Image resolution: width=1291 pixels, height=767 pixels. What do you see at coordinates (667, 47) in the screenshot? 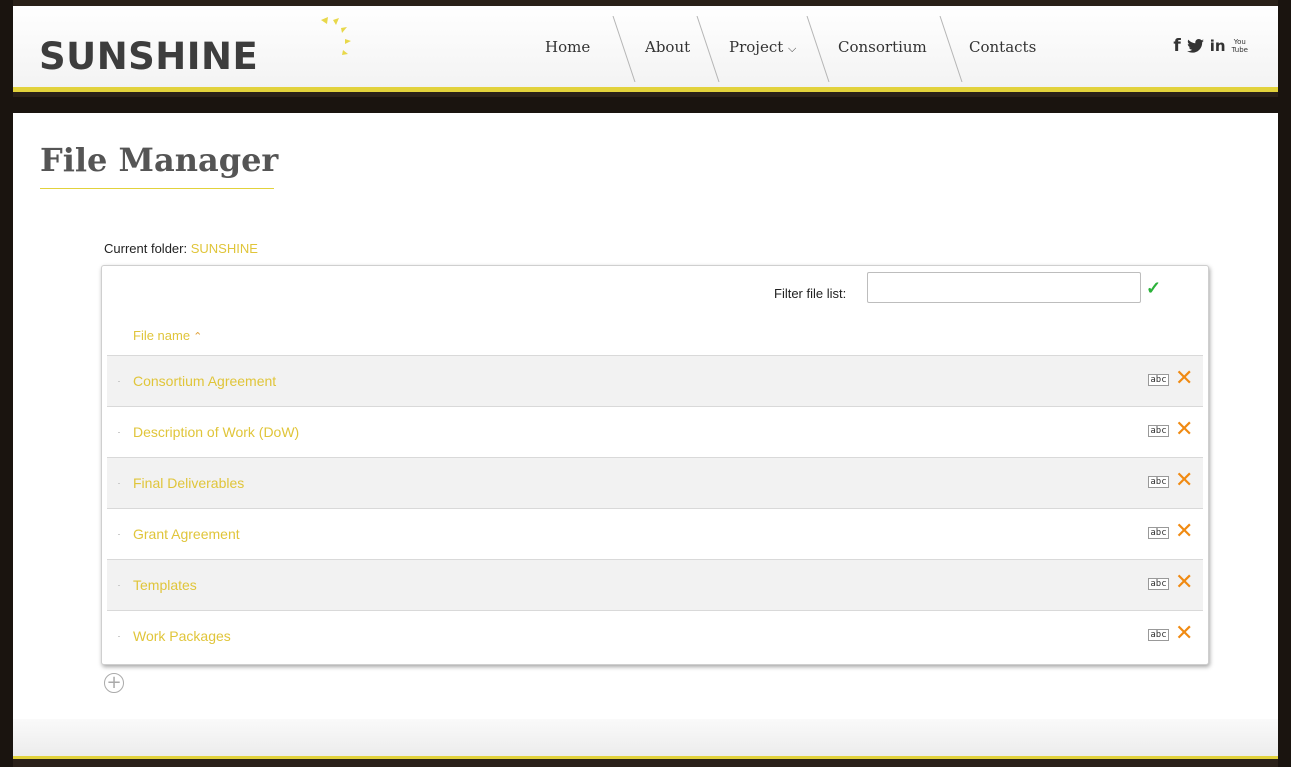
I see `nav-about: About` at bounding box center [667, 47].